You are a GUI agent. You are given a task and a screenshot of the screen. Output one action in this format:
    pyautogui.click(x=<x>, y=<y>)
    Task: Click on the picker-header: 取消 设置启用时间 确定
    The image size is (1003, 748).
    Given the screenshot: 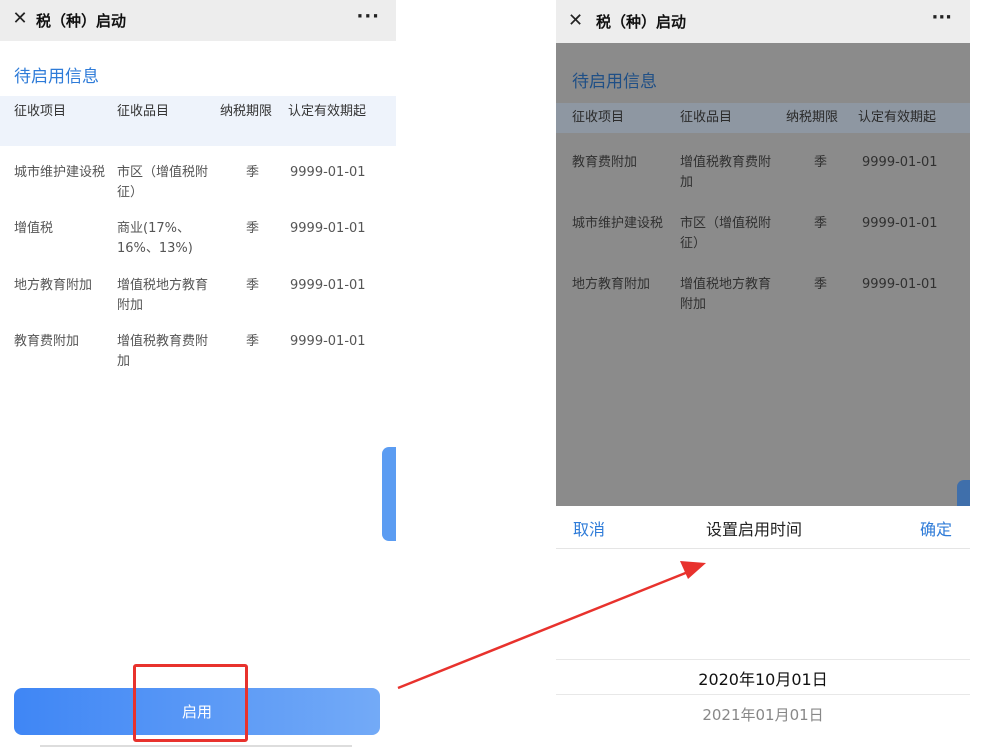 What is the action you would take?
    pyautogui.click(x=763, y=527)
    